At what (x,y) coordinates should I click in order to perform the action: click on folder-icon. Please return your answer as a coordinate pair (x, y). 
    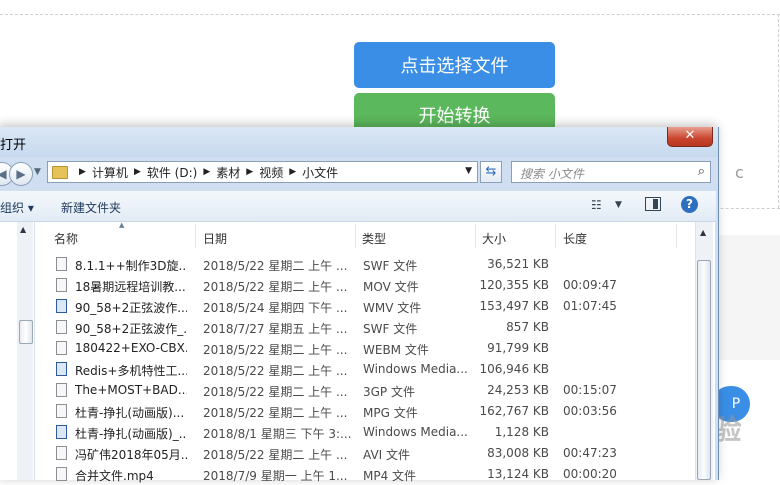
    Looking at the image, I should click on (60, 172).